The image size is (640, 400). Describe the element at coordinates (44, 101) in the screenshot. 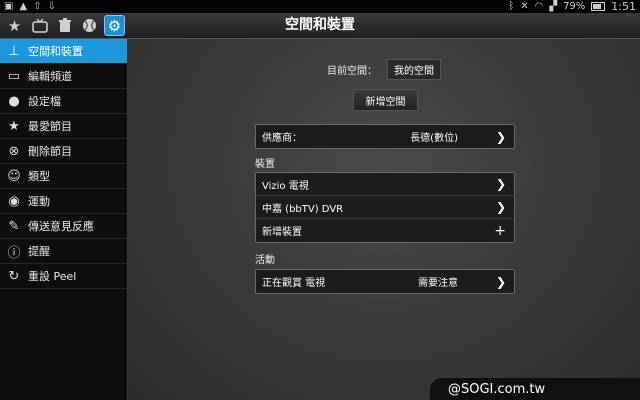

I see `sidebar-item-label: 設定檔` at that location.